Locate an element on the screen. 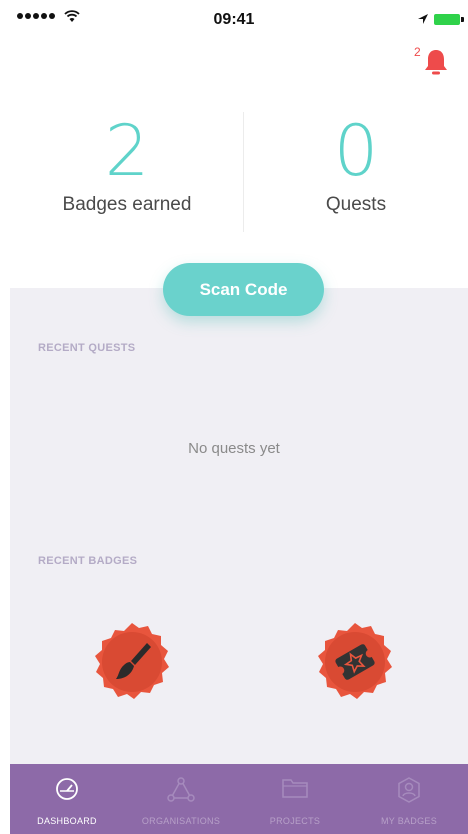  notifications-button: 2 is located at coordinates (434, 63).